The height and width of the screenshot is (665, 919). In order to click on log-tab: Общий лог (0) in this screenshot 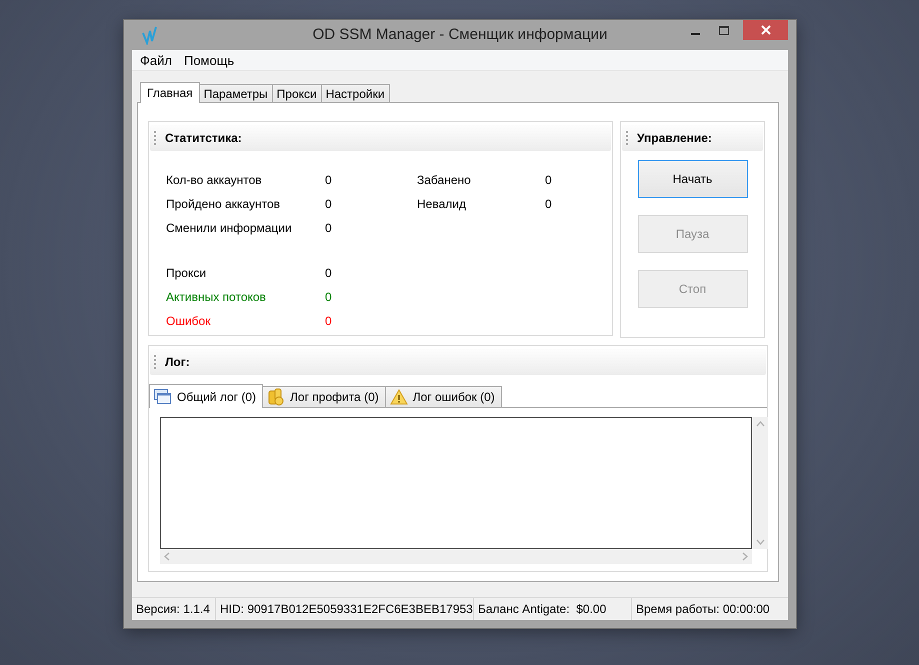, I will do `click(206, 396)`.